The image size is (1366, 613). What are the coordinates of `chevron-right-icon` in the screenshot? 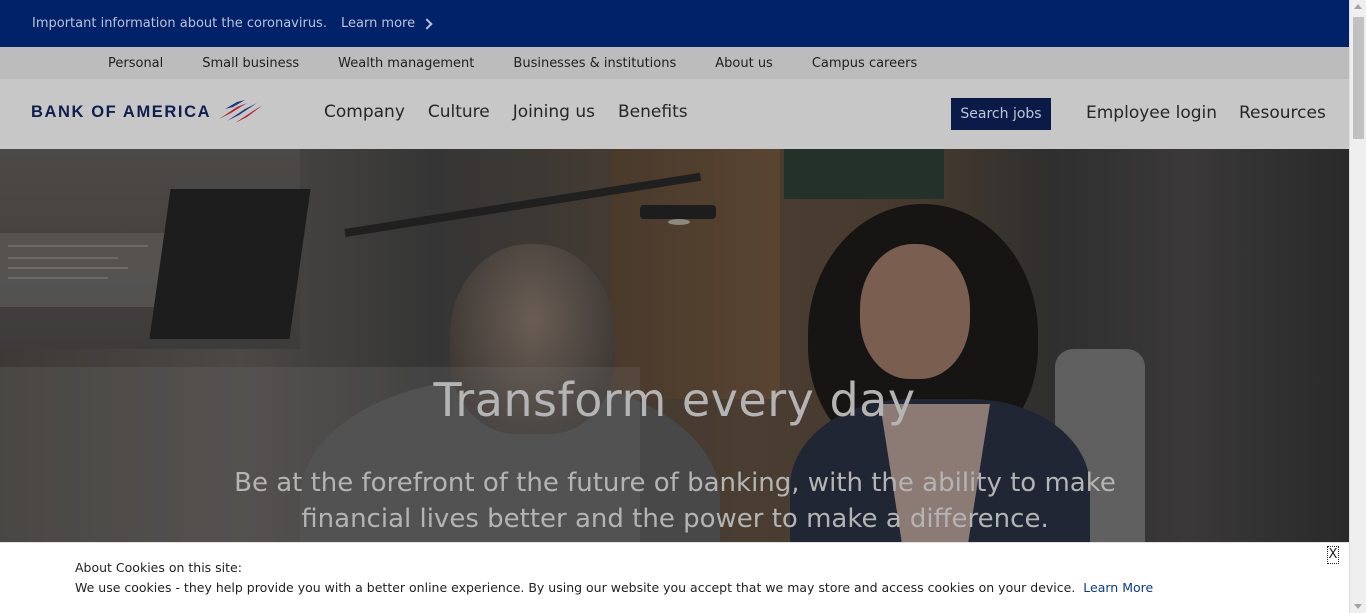 It's located at (427, 23).